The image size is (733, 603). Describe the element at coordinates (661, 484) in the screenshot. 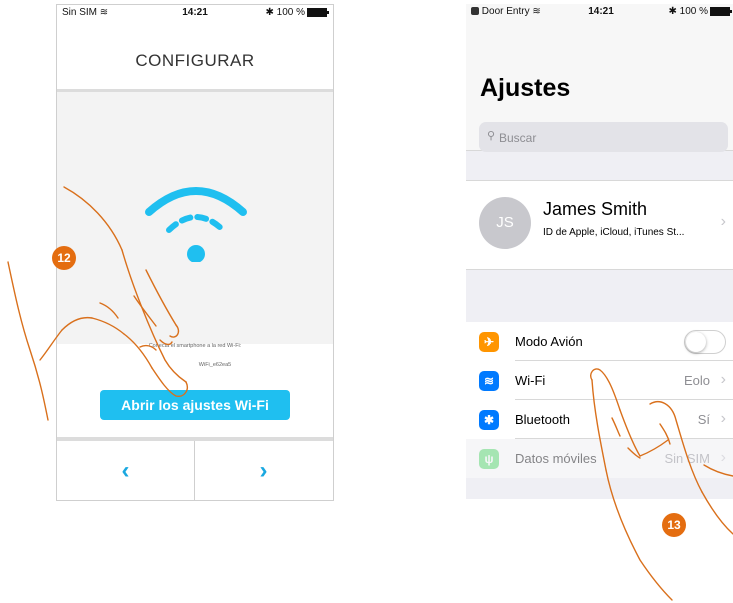

I see `pointing-hand-right-illustration` at that location.